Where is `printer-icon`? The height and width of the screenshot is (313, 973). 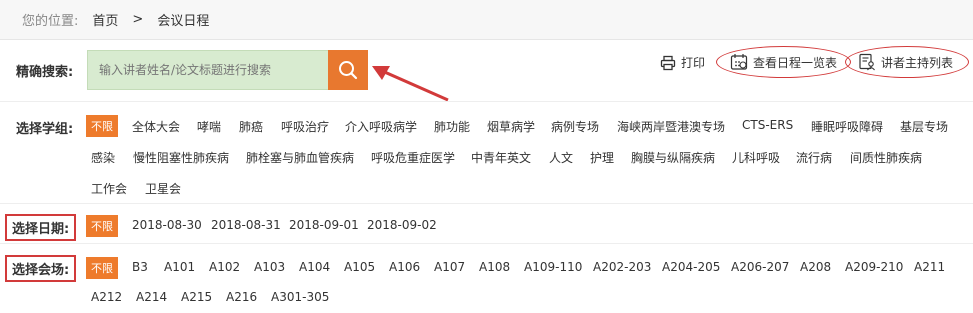
printer-icon is located at coordinates (668, 62).